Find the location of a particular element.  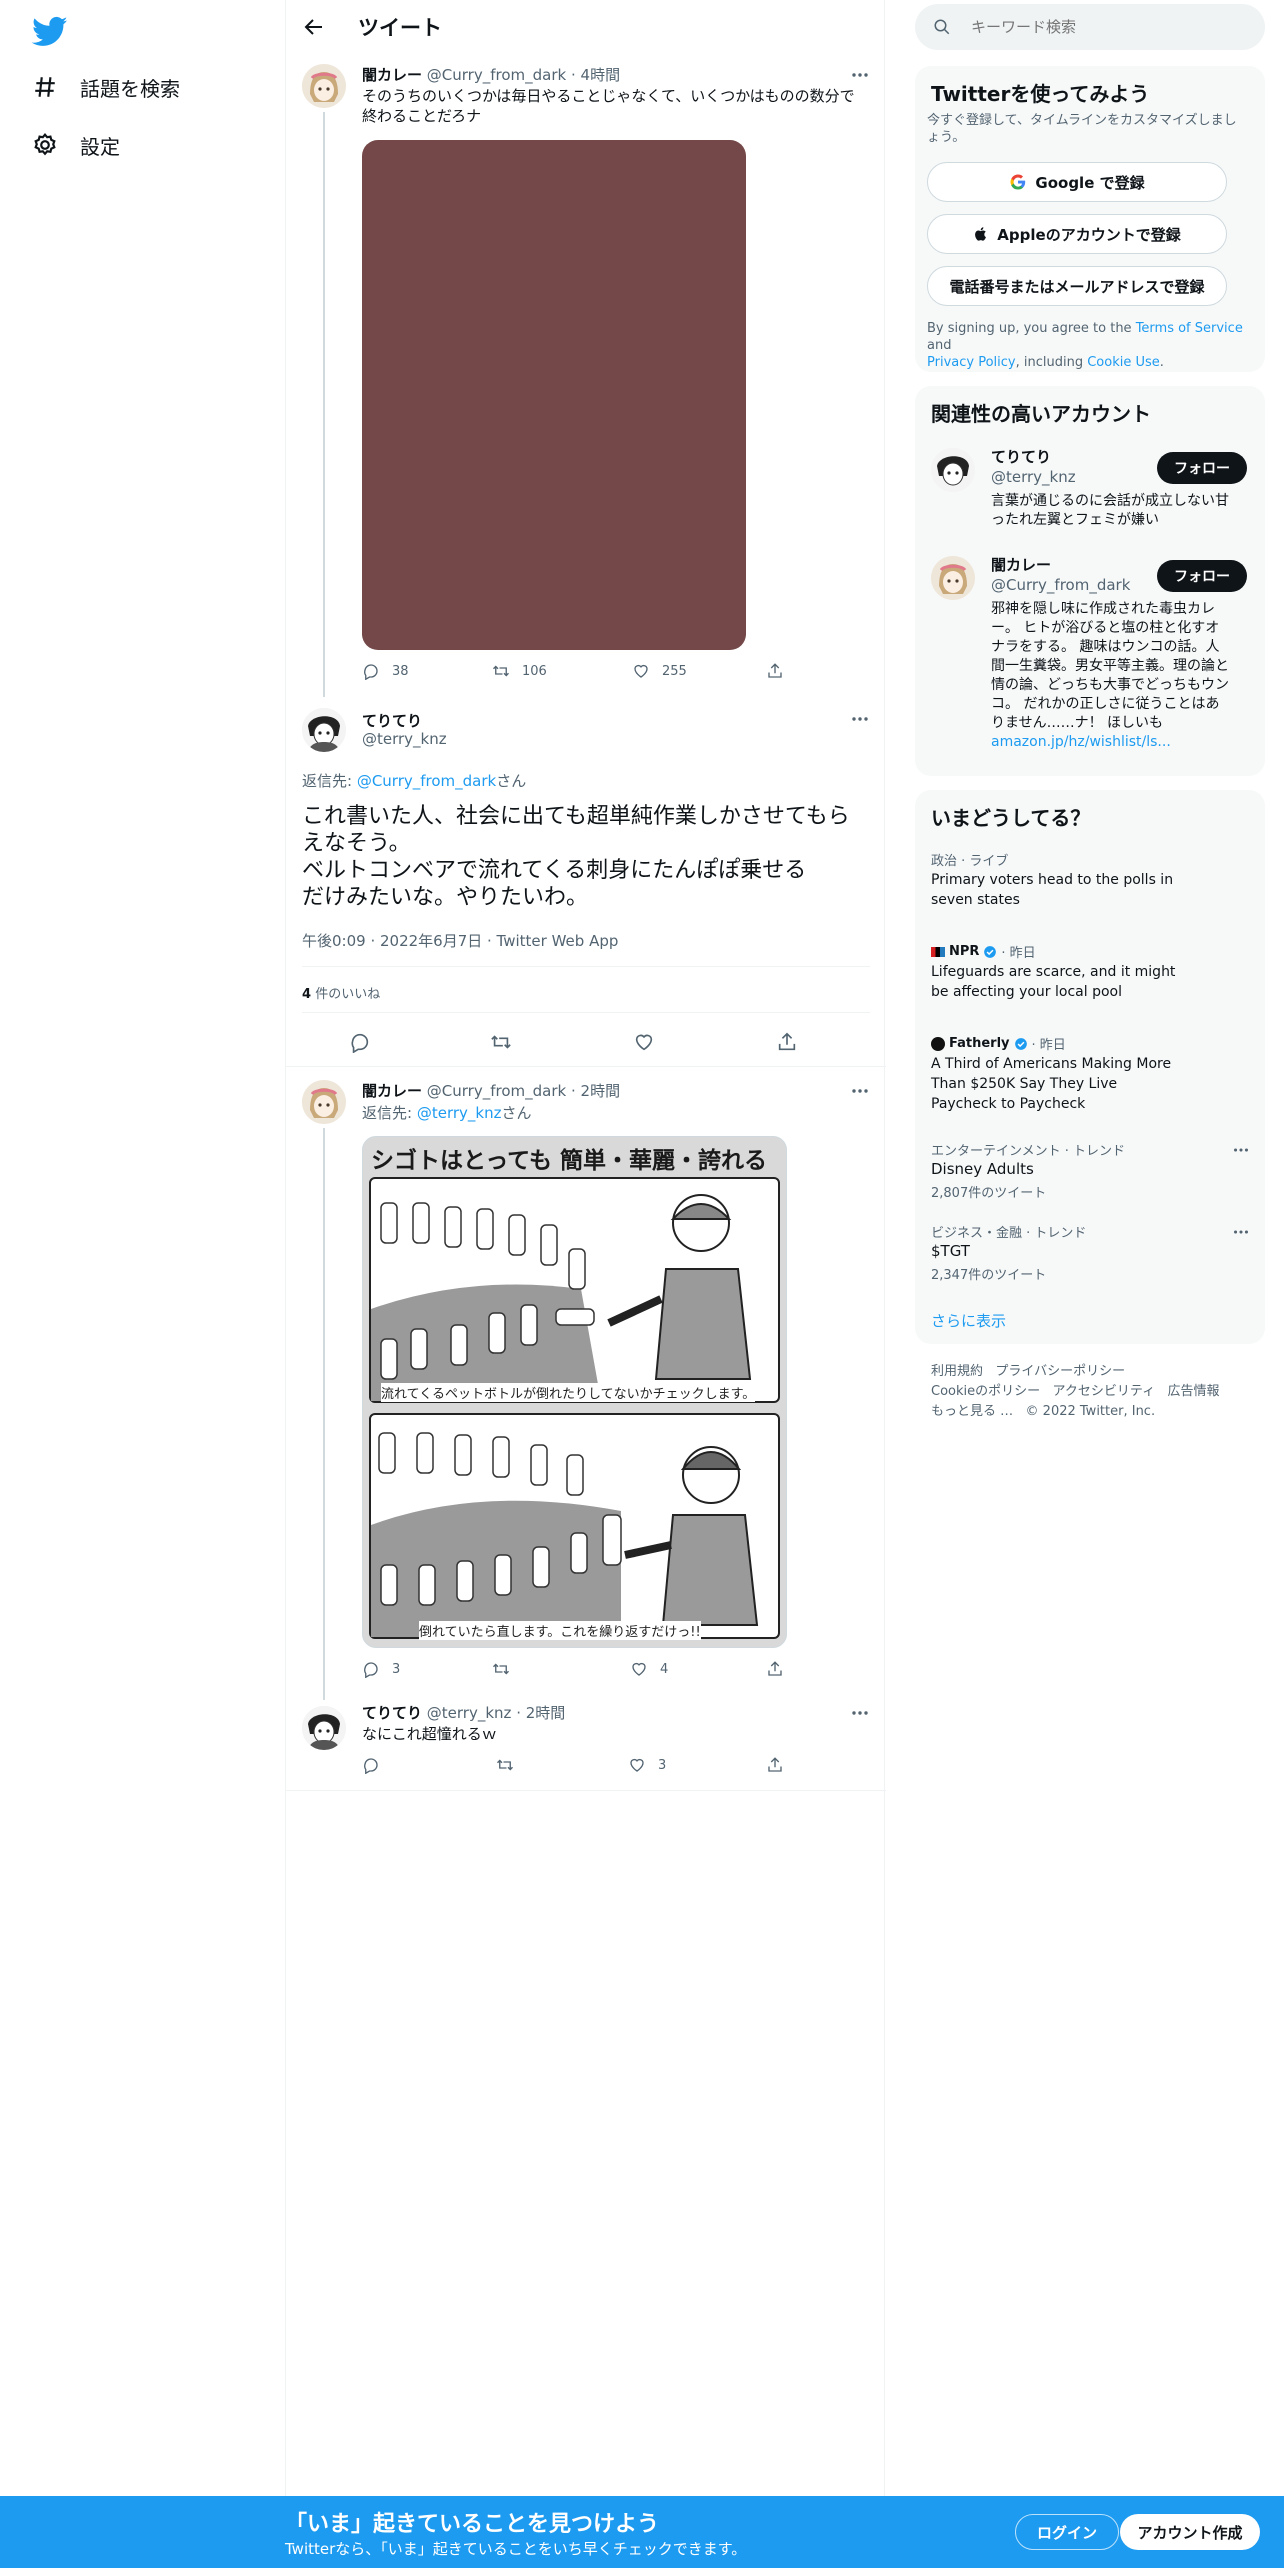

account-handle: @terry_knz is located at coordinates (1033, 477).